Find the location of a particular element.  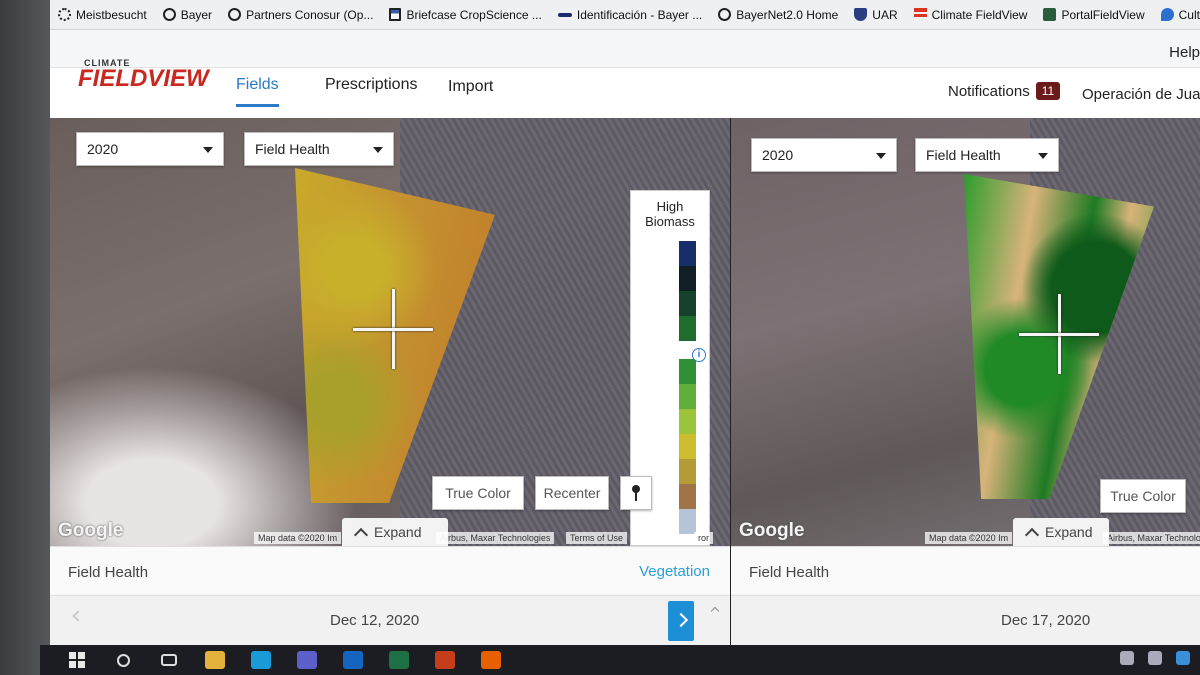

file-explorer-icon is located at coordinates (215, 660).